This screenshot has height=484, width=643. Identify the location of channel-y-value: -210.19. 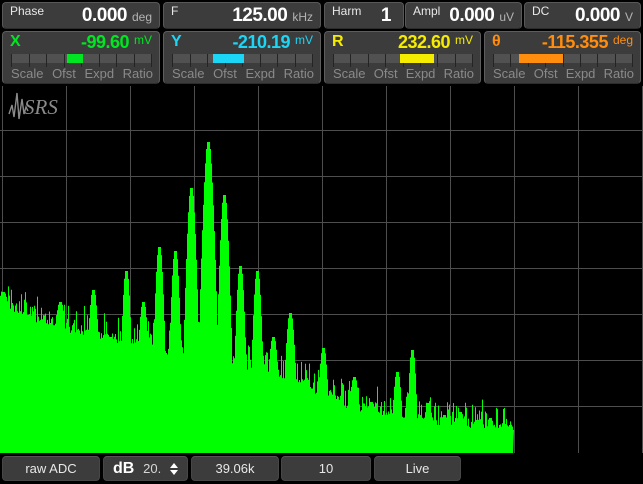
(261, 42).